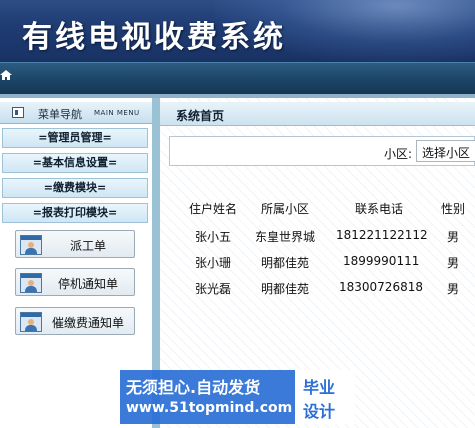 The image size is (475, 428). I want to click on header-banner: 有线电视收费系统, so click(237, 31).